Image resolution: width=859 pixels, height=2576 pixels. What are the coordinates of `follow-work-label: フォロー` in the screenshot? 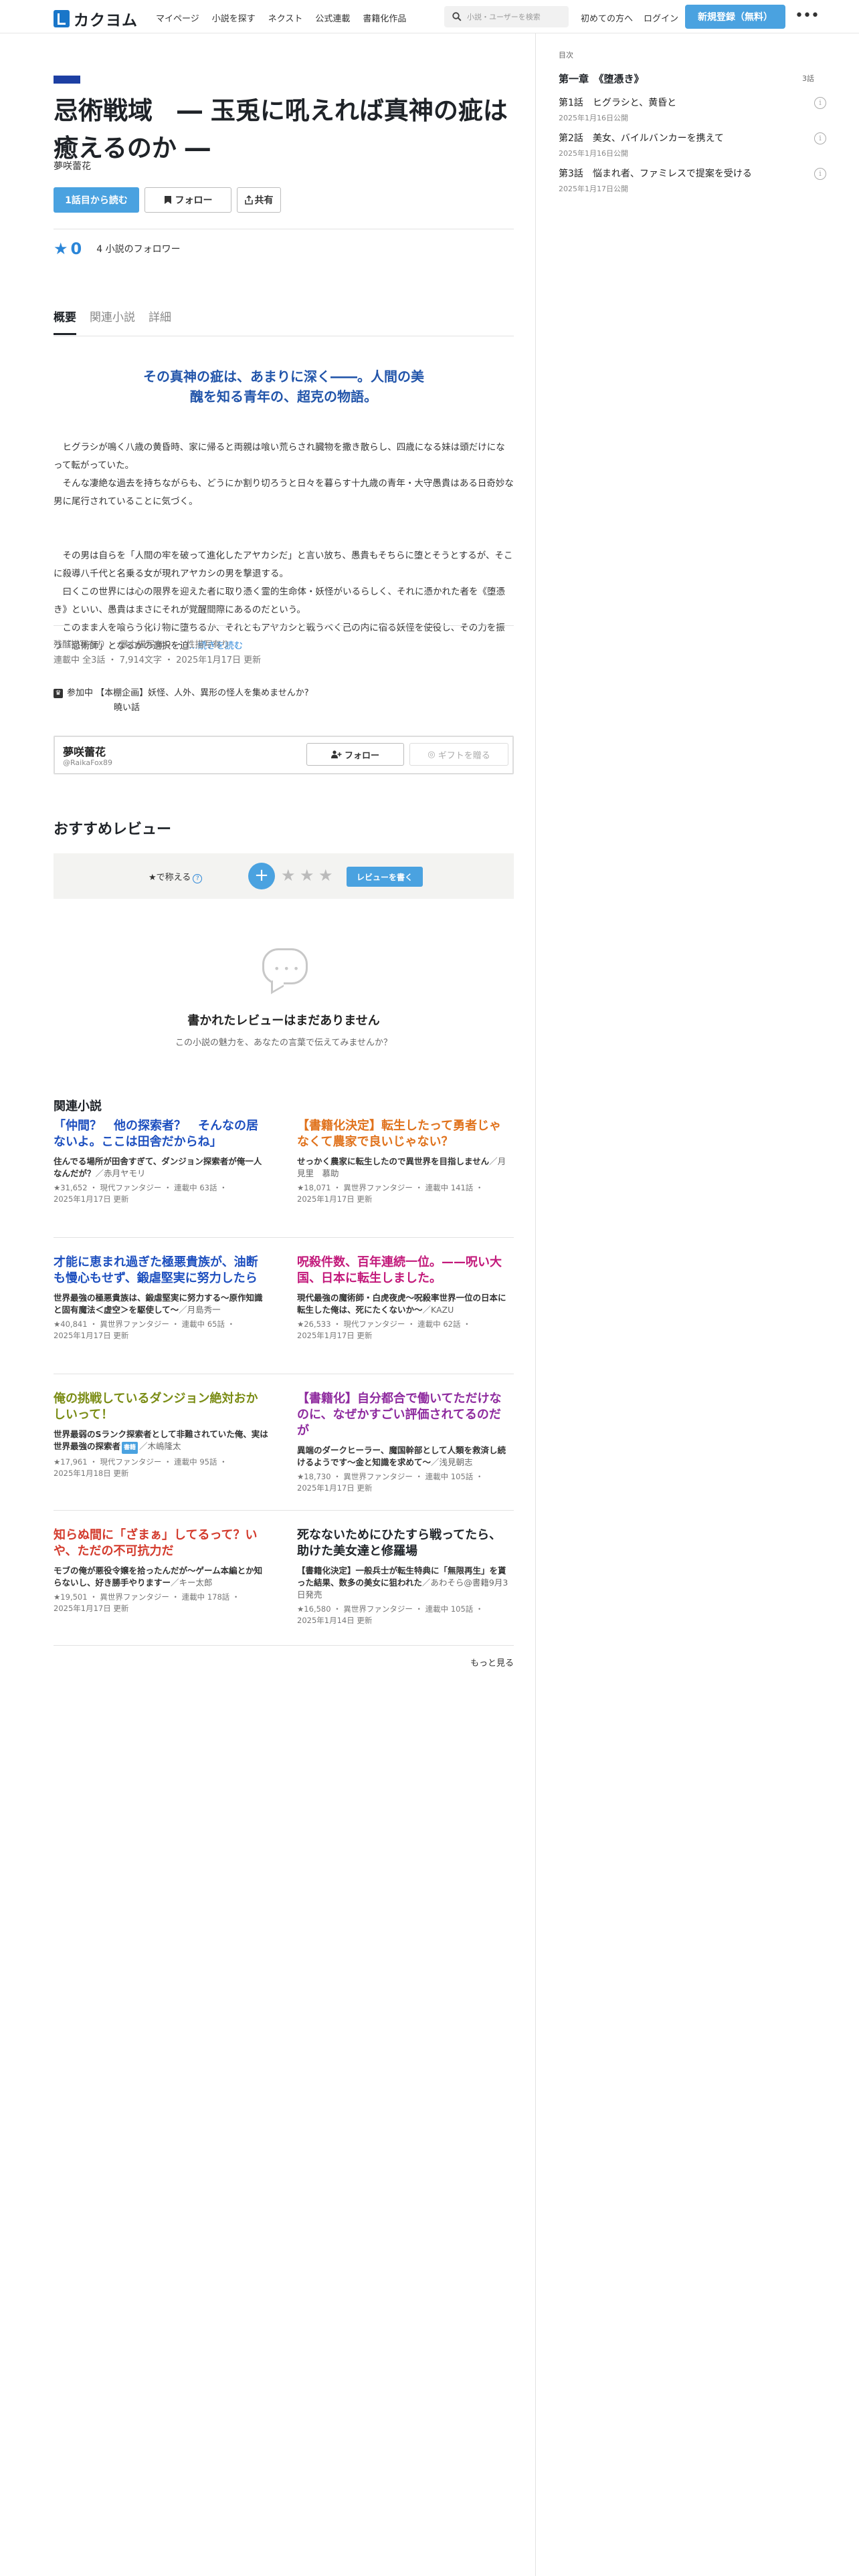 It's located at (194, 200).